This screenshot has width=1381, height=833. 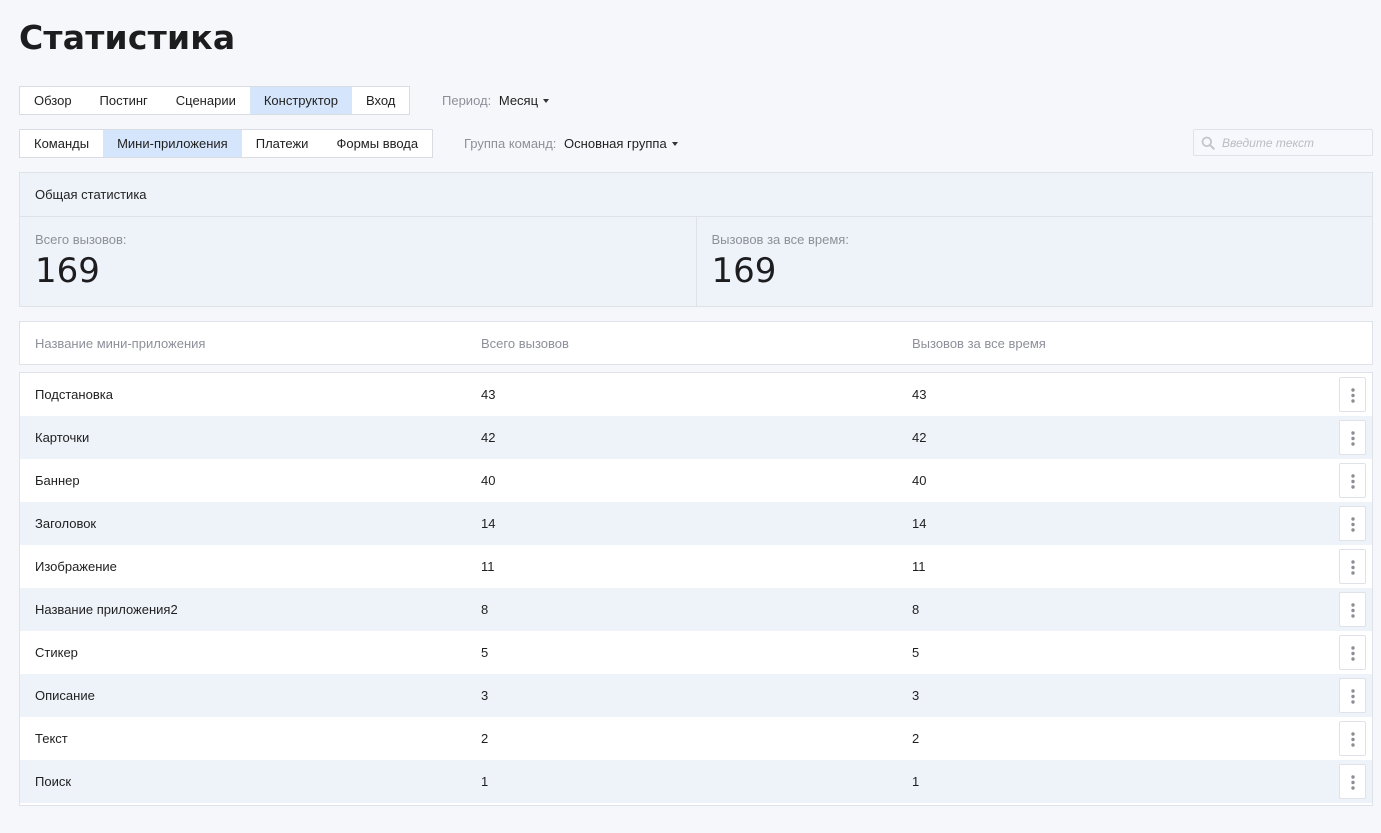 What do you see at coordinates (696, 652) in the screenshot?
I see `table-row: Стикер 5 5` at bounding box center [696, 652].